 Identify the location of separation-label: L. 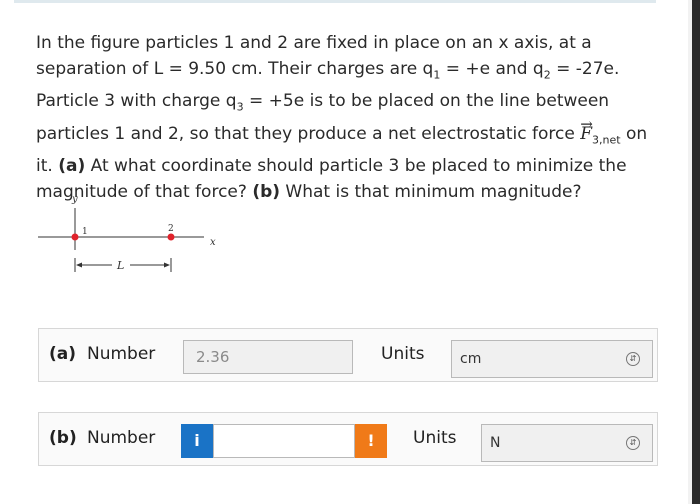
(120, 265).